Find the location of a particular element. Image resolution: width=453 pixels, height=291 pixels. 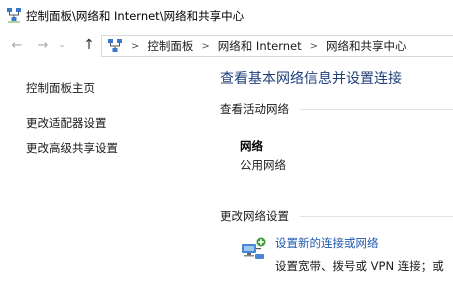

change-settings-title: 更改网络设置 is located at coordinates (254, 216).